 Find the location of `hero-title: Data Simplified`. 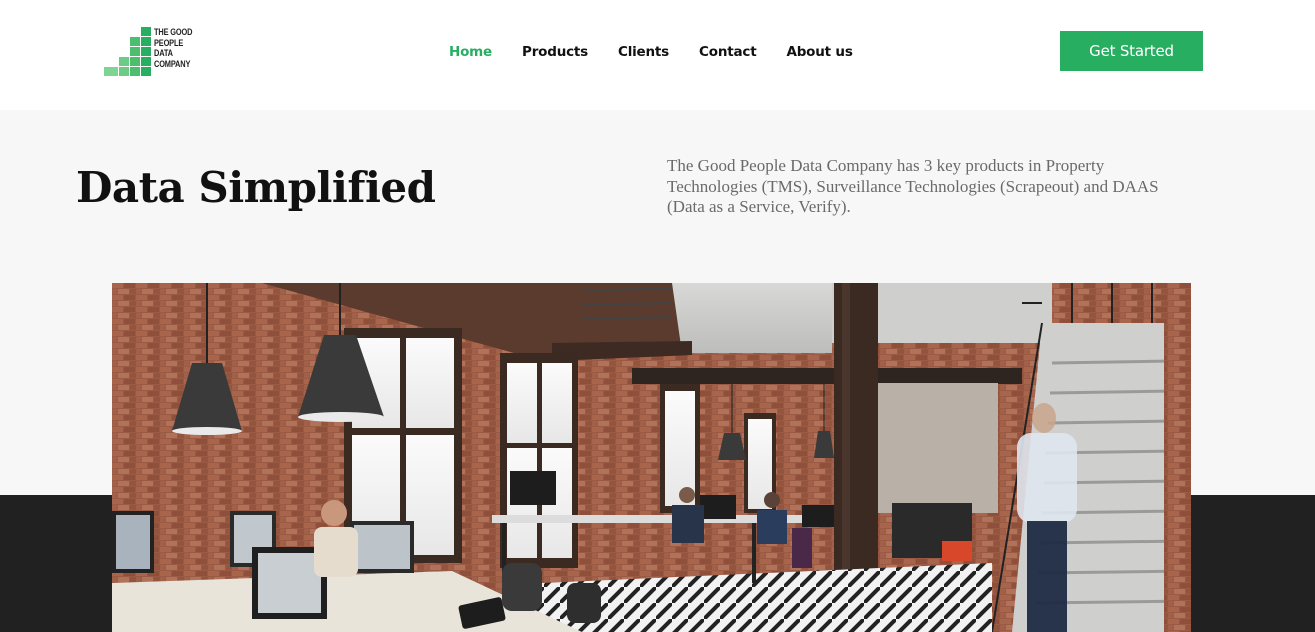

hero-title: Data Simplified is located at coordinates (256, 187).